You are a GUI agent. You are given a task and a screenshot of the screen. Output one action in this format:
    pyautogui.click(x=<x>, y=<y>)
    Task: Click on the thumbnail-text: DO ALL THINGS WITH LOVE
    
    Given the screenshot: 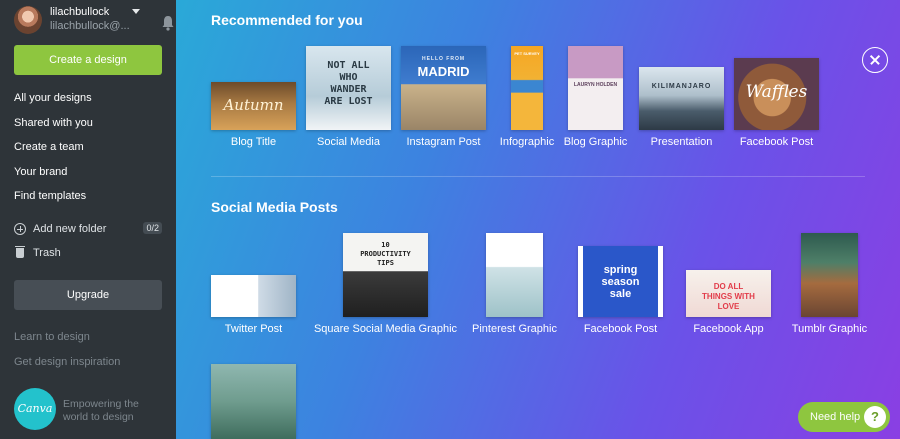 What is the action you would take?
    pyautogui.click(x=728, y=296)
    